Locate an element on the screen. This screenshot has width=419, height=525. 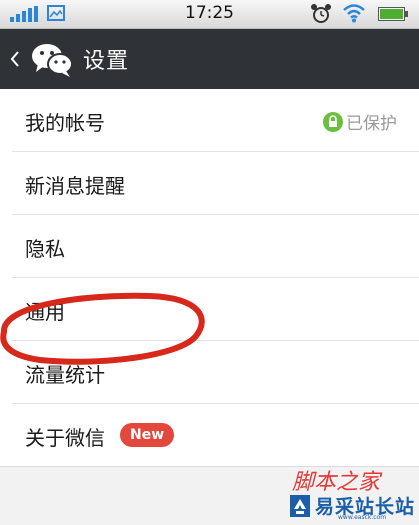
settings-item-label: 关于微信 is located at coordinates (65, 438).